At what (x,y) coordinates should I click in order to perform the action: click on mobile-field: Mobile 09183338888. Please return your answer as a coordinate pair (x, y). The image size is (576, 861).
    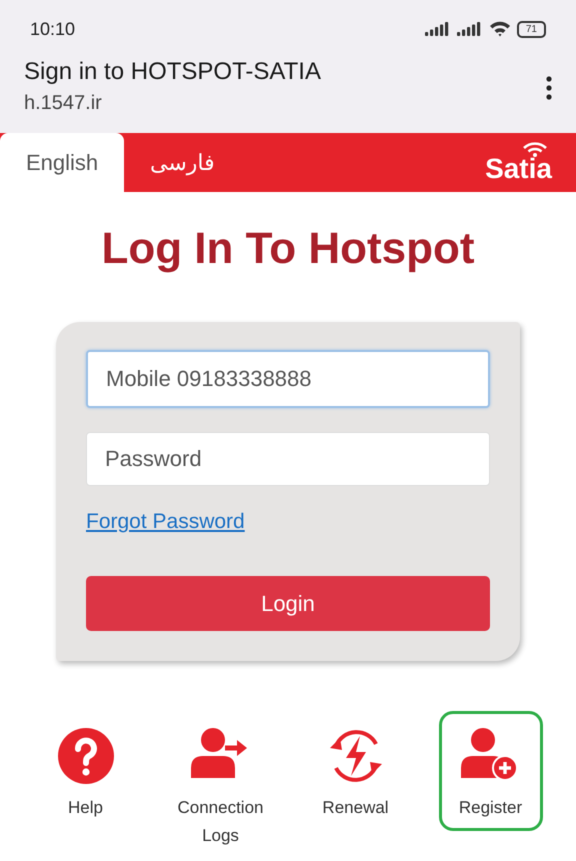
    Looking at the image, I should click on (288, 379).